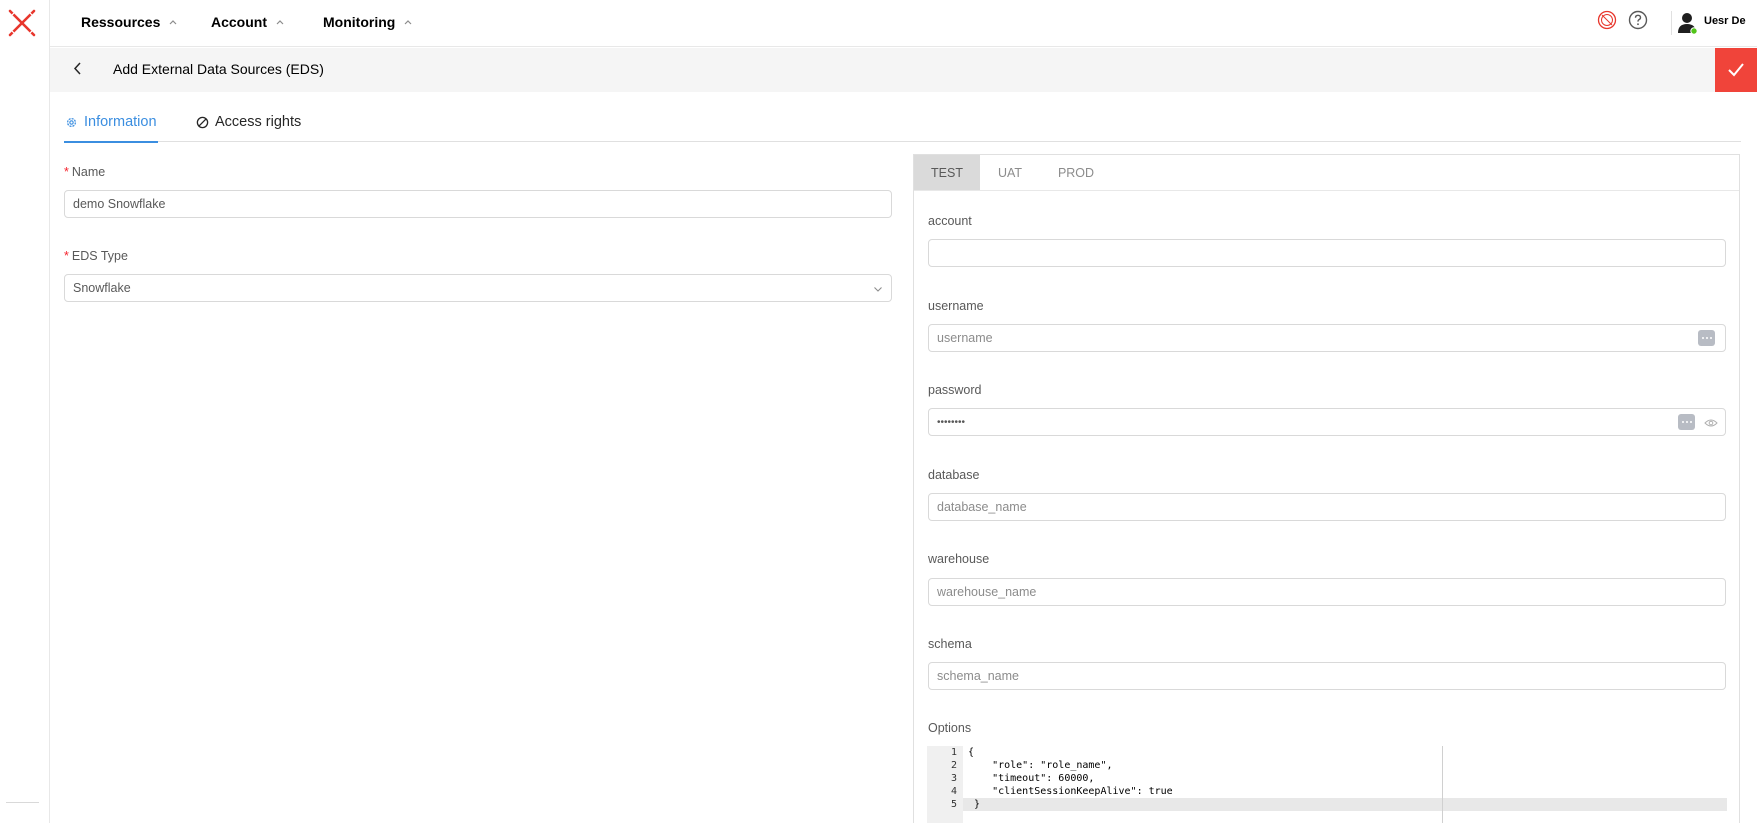  Describe the element at coordinates (953, 765) in the screenshot. I see `line-number: 2` at that location.